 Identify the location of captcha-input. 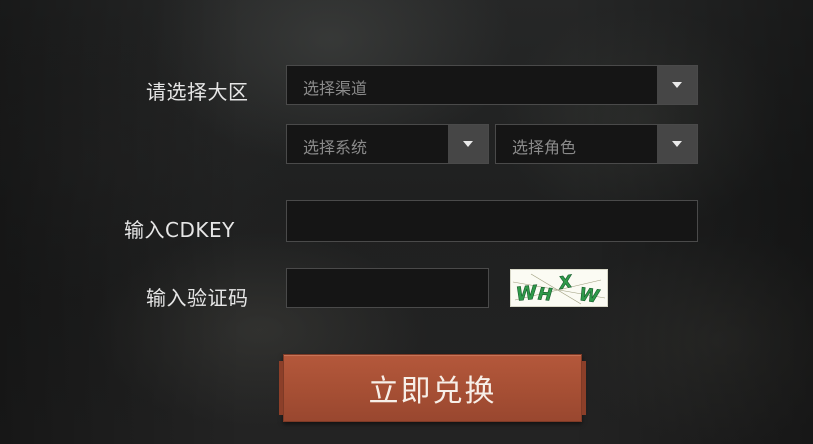
(387, 288).